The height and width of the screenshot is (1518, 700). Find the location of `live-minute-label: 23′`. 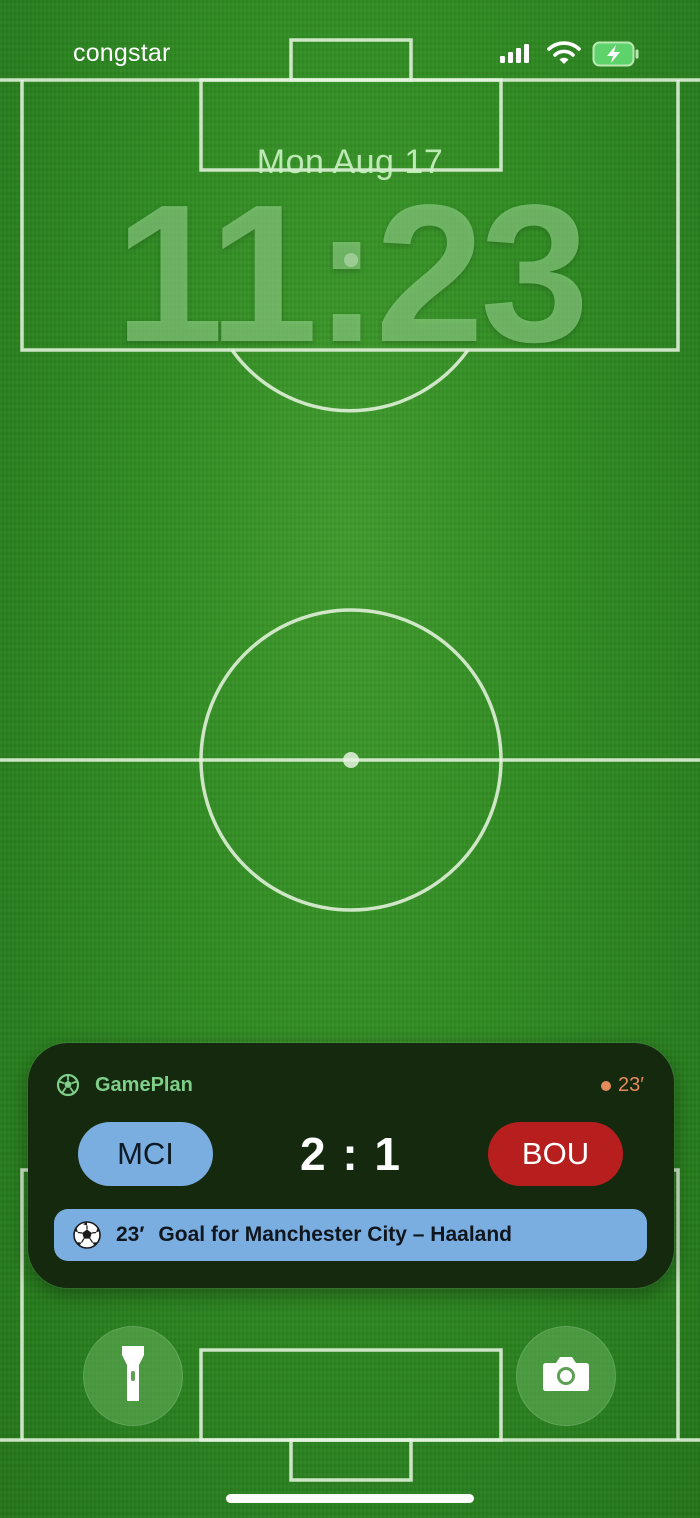

live-minute-label: 23′ is located at coordinates (631, 1085).